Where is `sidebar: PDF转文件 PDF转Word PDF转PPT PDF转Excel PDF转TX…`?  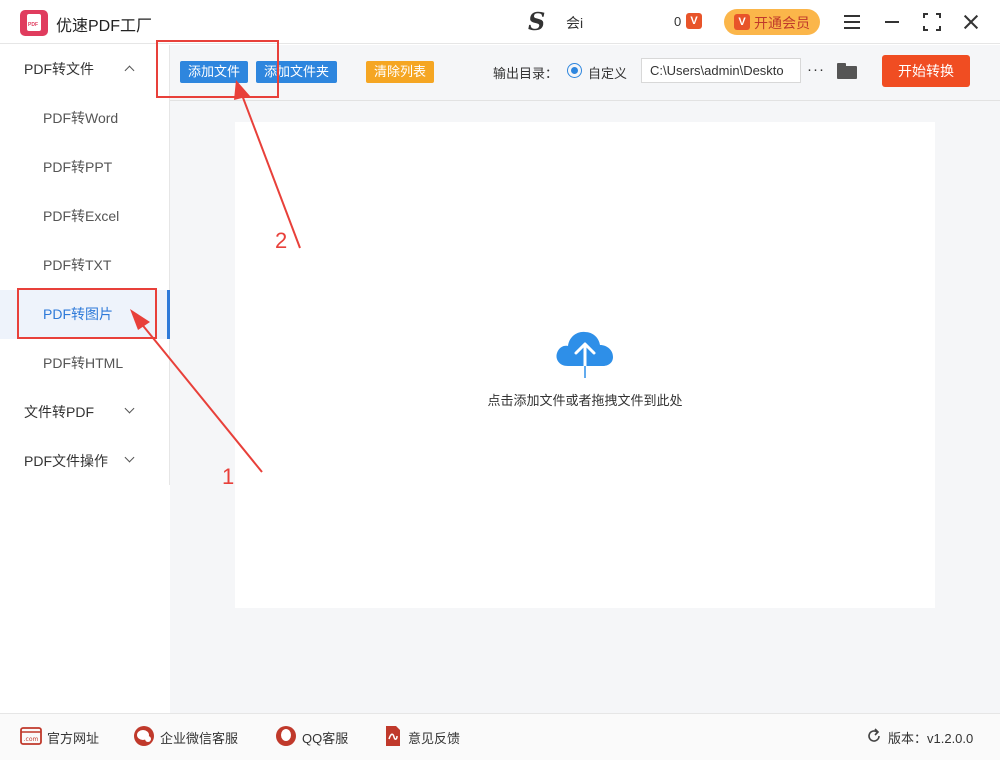
sidebar: PDF转文件 PDF转Word PDF转PPT PDF转Excel PDF转TX… is located at coordinates (85, 265).